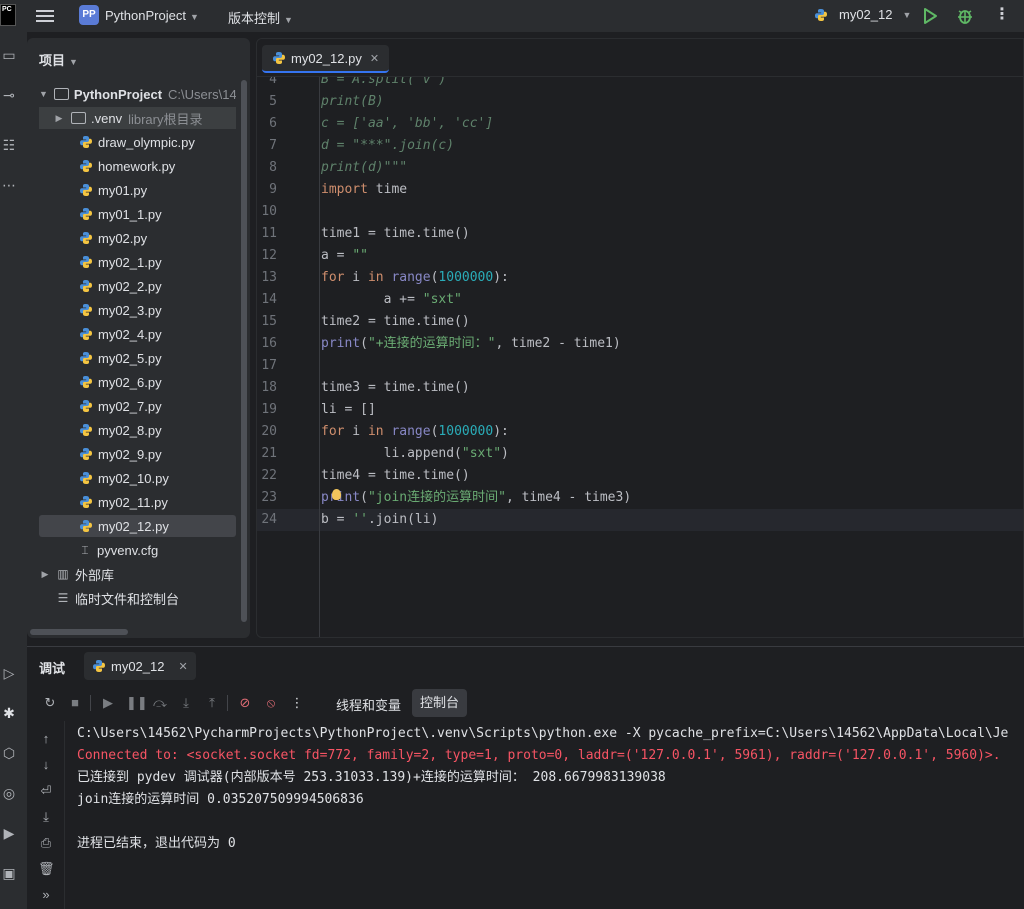 This screenshot has height=909, width=1024. Describe the element at coordinates (640, 322) in the screenshot. I see `code-line: 15 time2 = time.time()` at that location.